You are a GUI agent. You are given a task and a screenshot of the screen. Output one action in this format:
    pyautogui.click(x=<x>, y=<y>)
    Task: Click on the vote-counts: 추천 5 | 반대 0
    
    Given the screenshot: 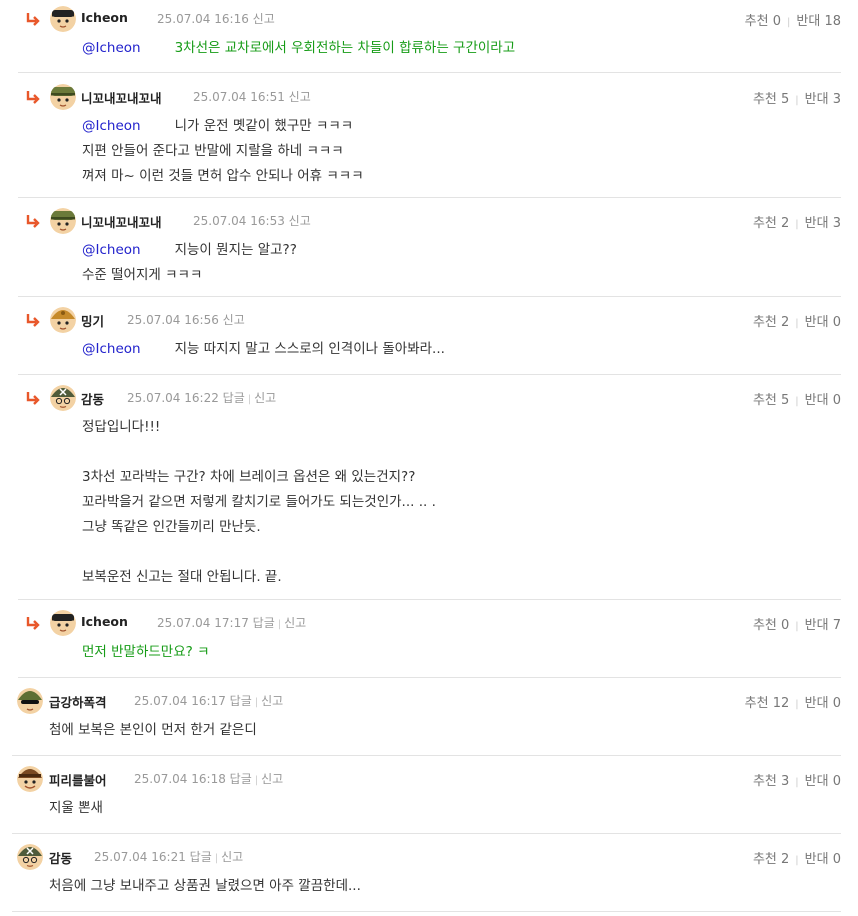 What is the action you would take?
    pyautogui.click(x=797, y=398)
    